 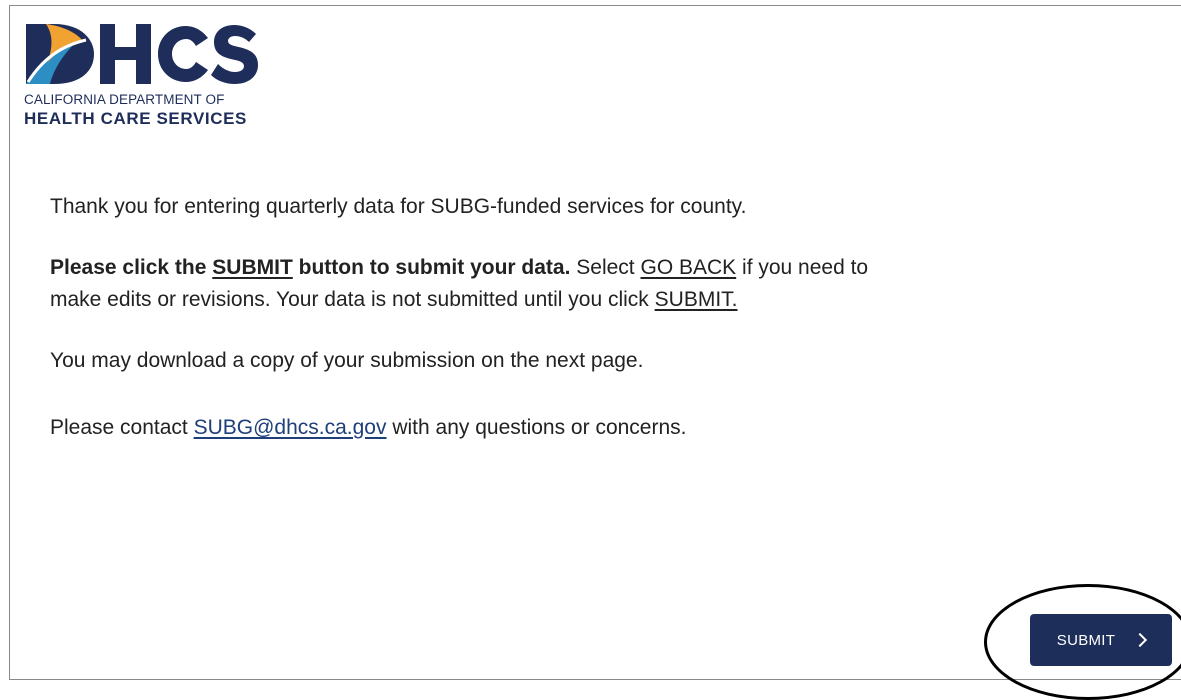 What do you see at coordinates (135, 118) in the screenshot?
I see `logo-subtitle-line2: HEALTH CARE SERVICES` at bounding box center [135, 118].